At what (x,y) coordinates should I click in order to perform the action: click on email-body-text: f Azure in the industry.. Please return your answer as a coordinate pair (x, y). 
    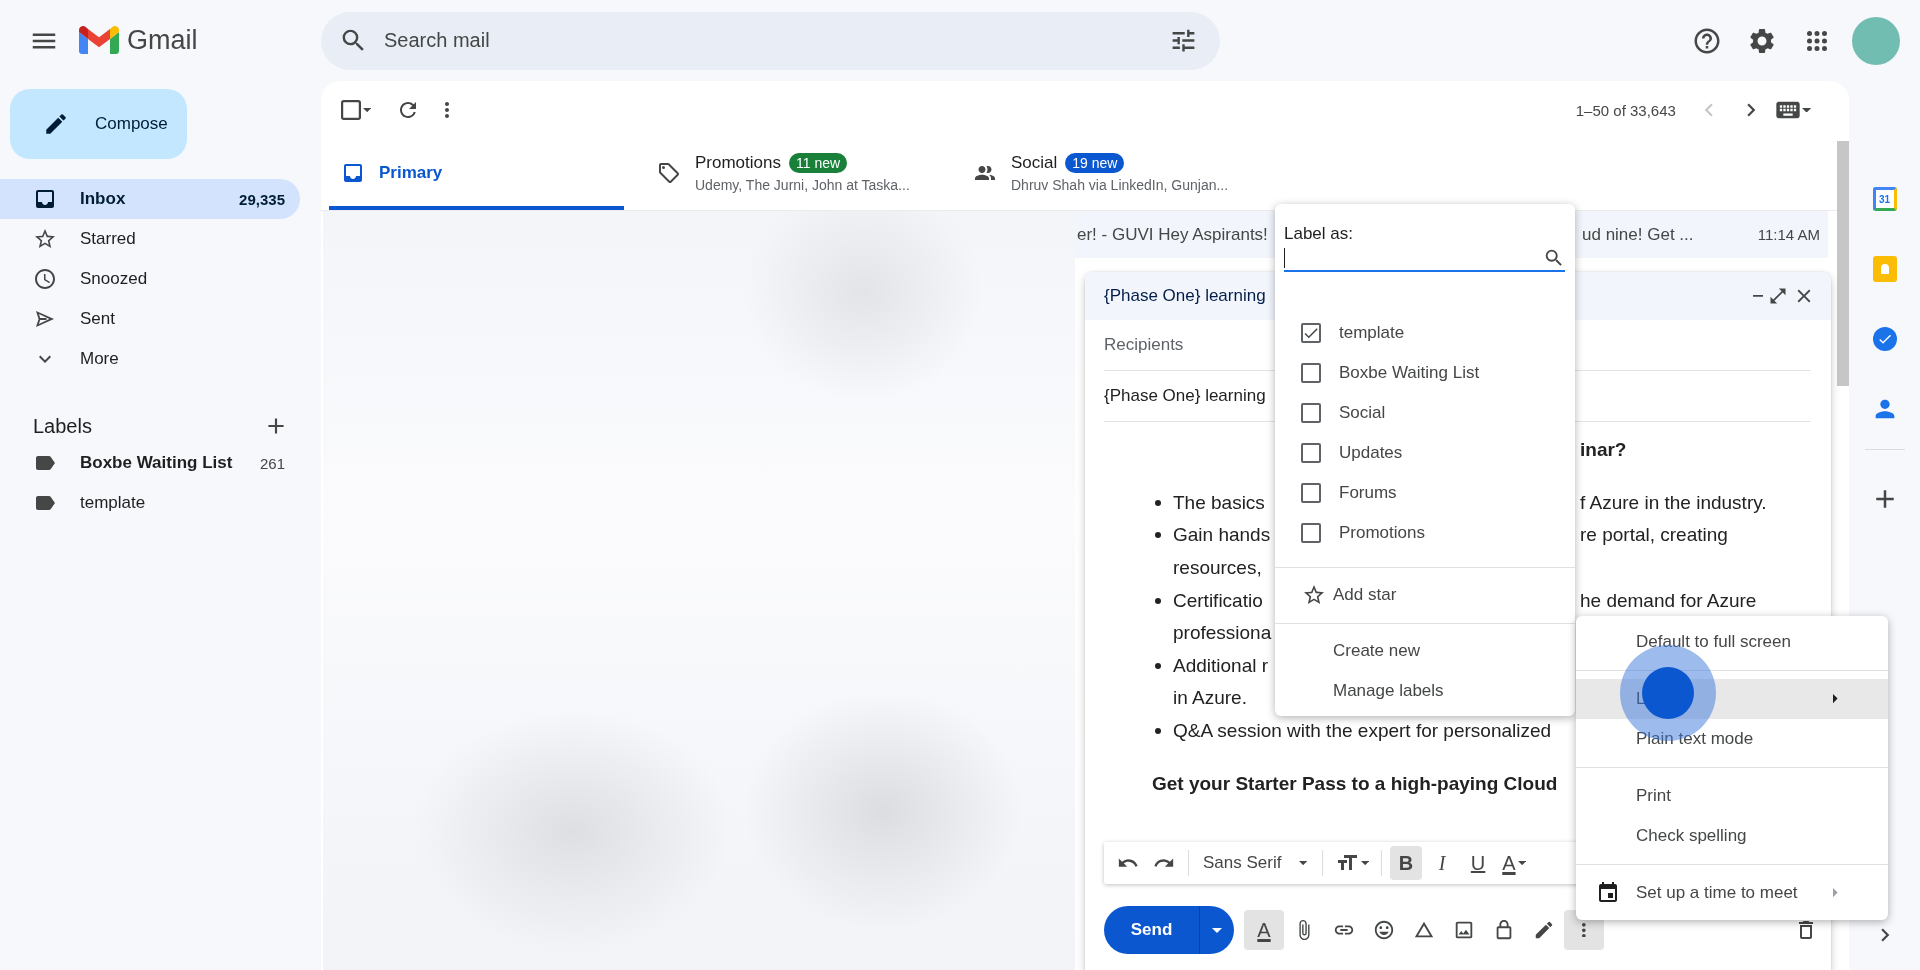
    Looking at the image, I should click on (1673, 502).